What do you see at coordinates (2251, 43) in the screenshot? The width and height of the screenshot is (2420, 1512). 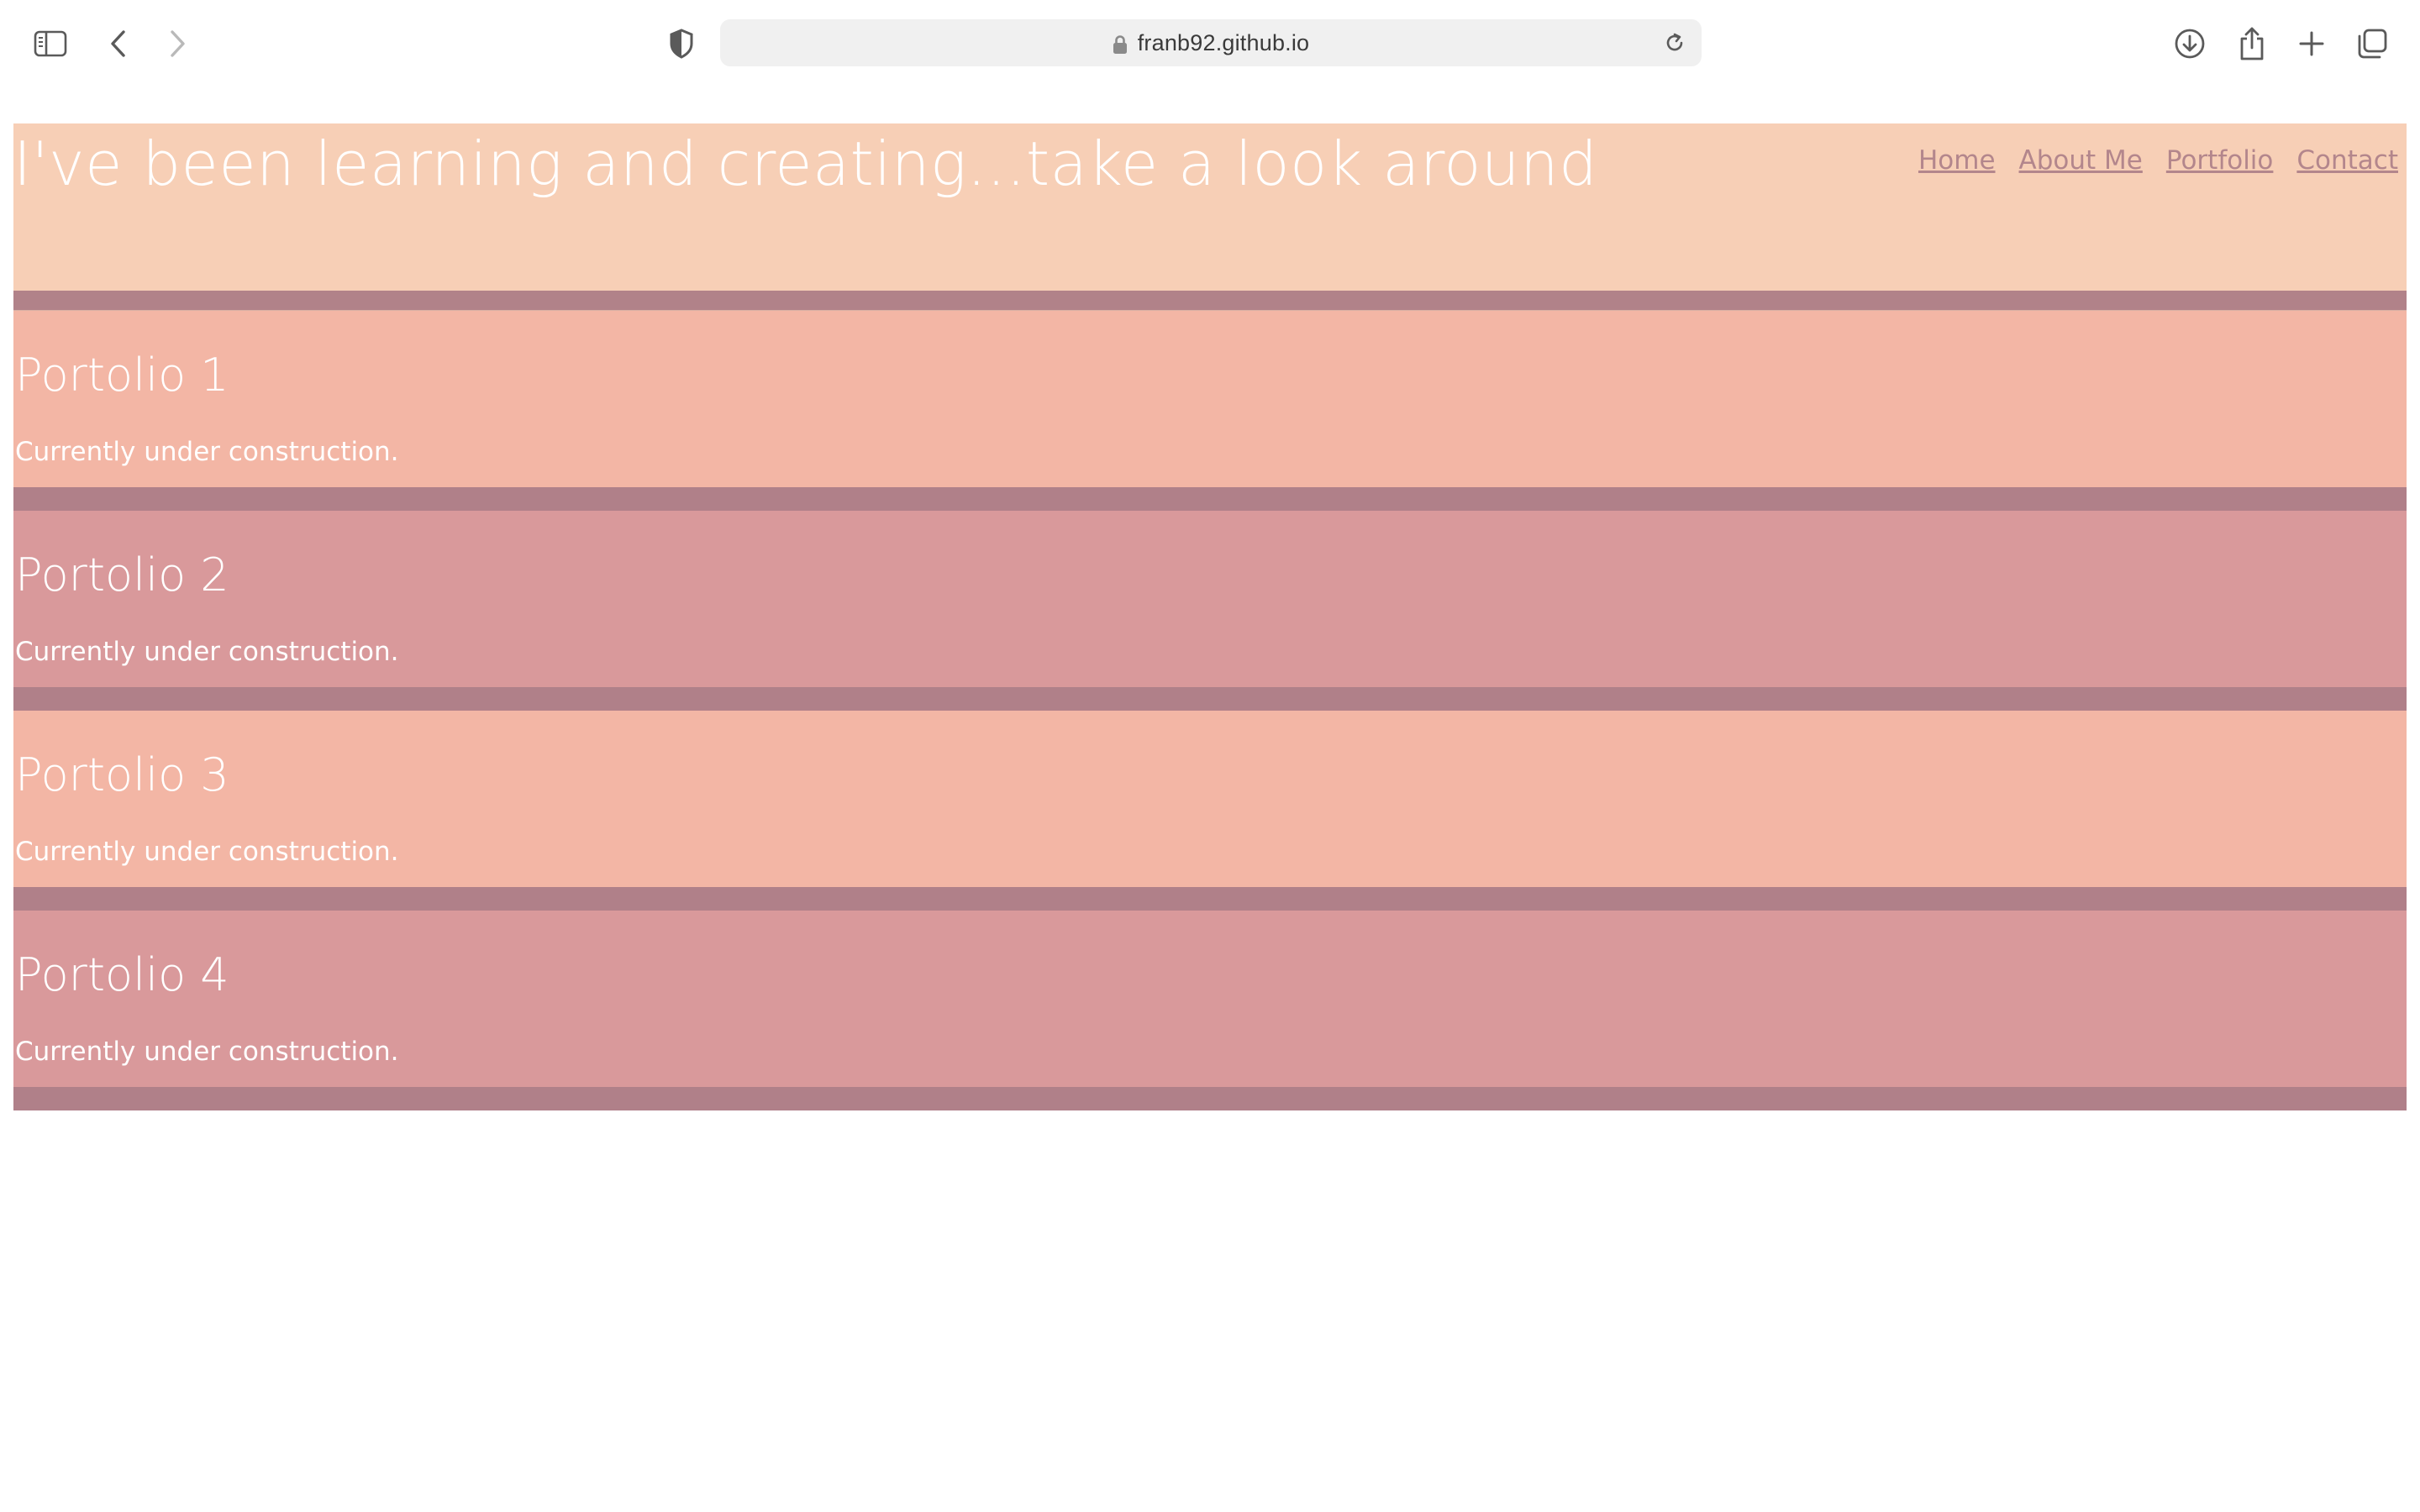 I see `share-icon` at bounding box center [2251, 43].